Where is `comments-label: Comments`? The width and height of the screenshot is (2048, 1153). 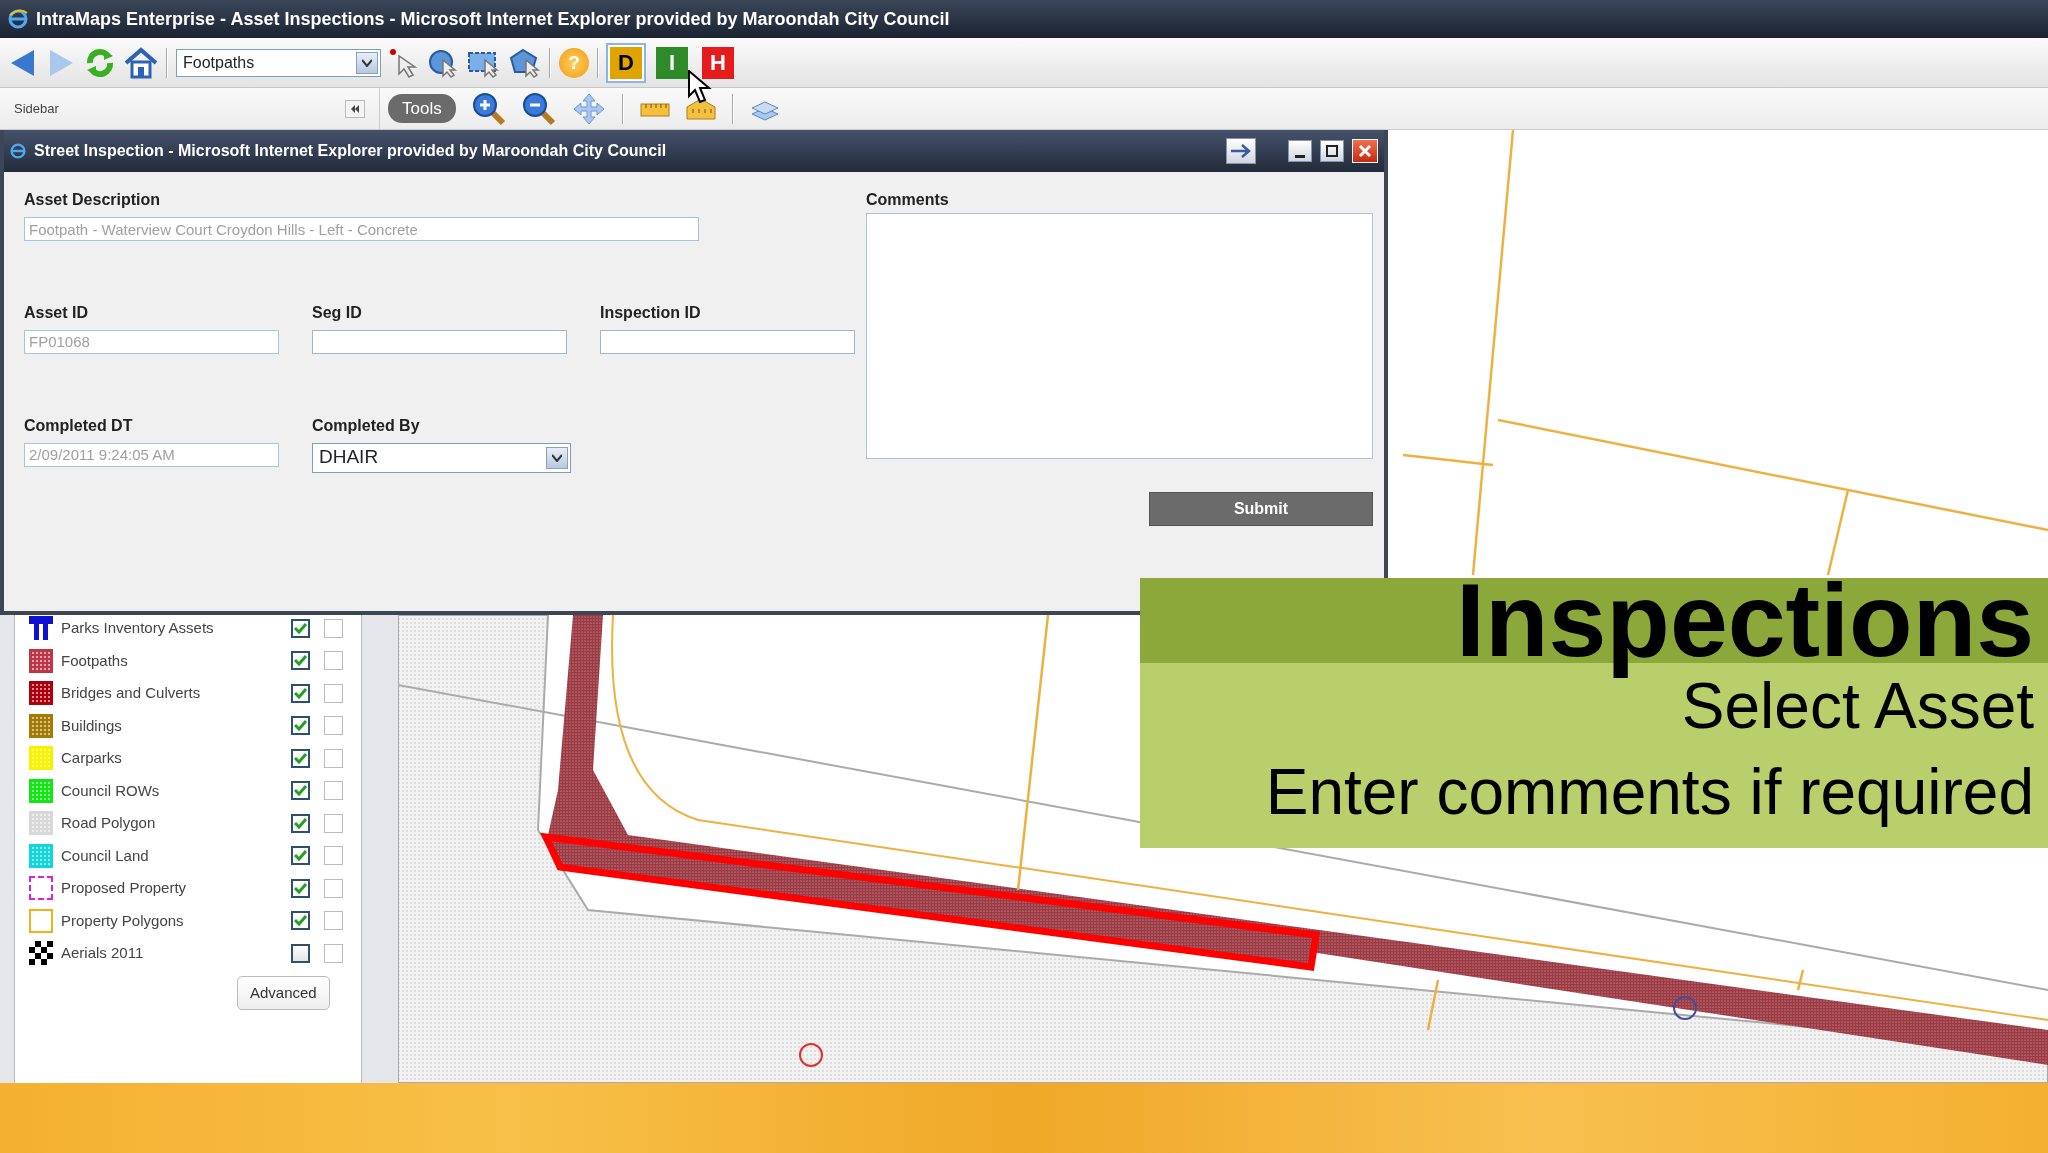 comments-label: Comments is located at coordinates (907, 200).